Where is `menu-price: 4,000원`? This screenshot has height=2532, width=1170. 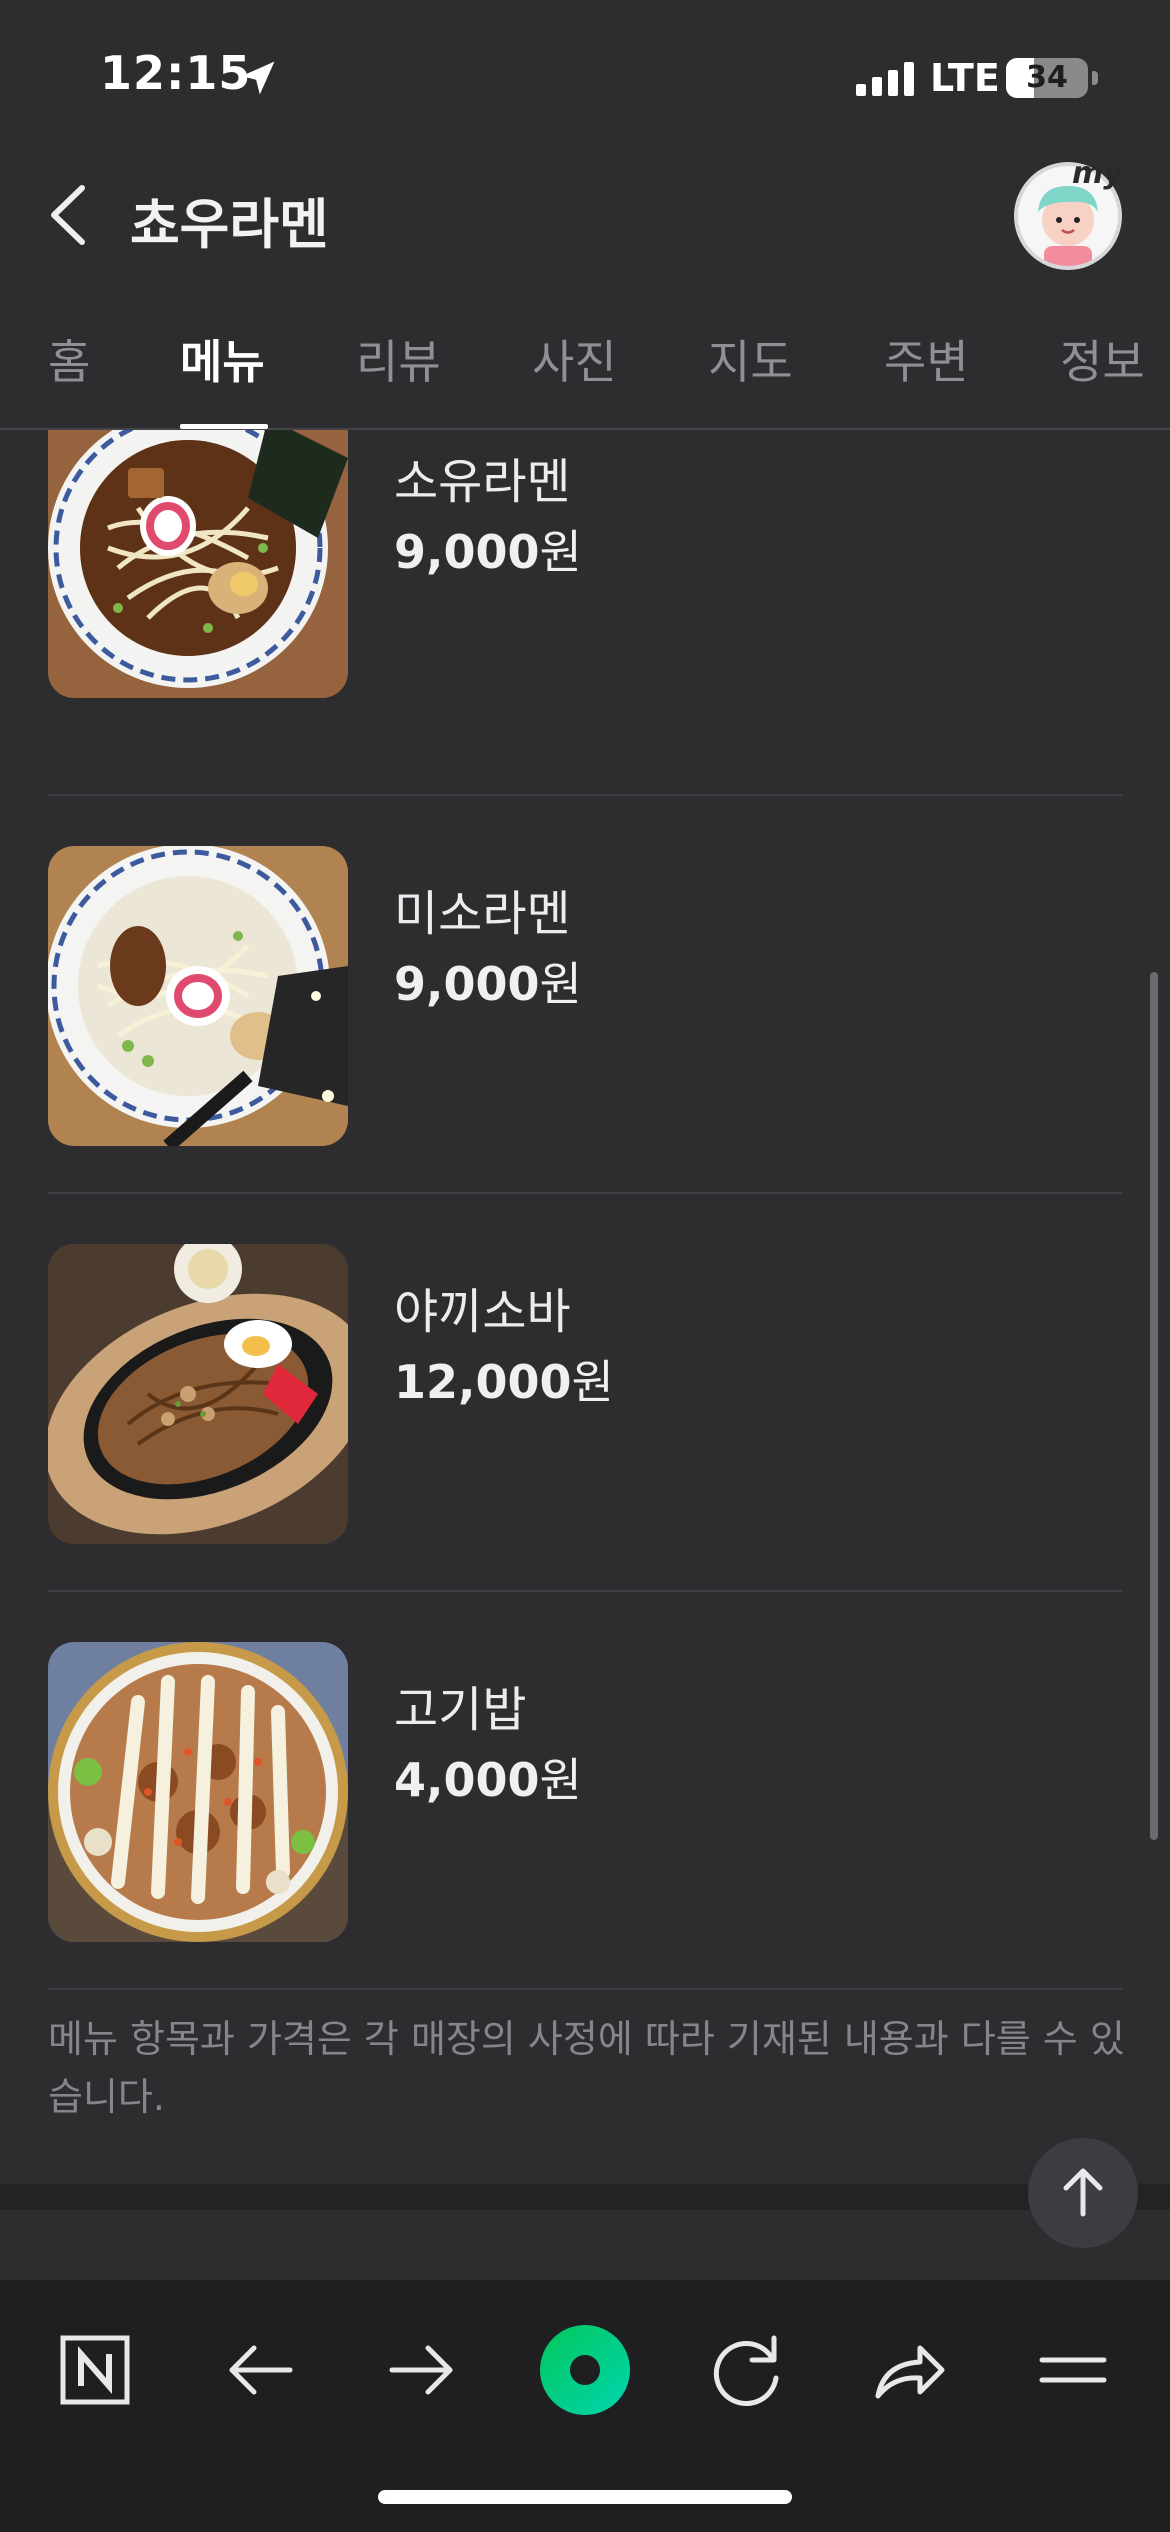
menu-price: 4,000원 is located at coordinates (488, 1780).